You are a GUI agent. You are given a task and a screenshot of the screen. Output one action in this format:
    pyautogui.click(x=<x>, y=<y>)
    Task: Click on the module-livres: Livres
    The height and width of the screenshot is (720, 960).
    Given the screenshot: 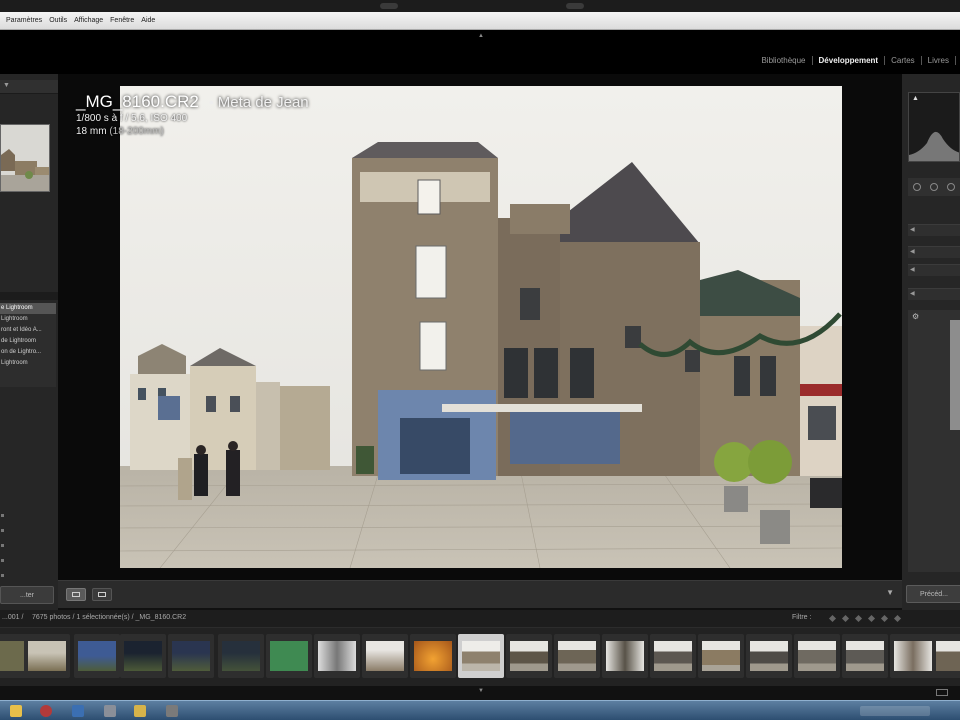 What is the action you would take?
    pyautogui.click(x=938, y=60)
    